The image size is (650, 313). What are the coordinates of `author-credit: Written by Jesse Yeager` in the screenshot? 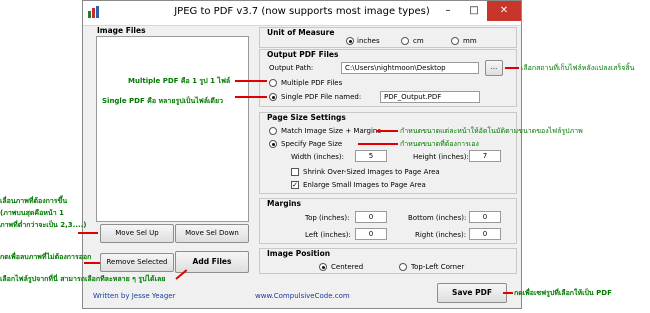 It's located at (134, 296).